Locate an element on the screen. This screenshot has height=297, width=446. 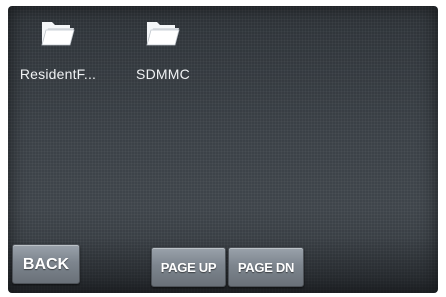
file-label: SDMMC is located at coordinates (163, 74).